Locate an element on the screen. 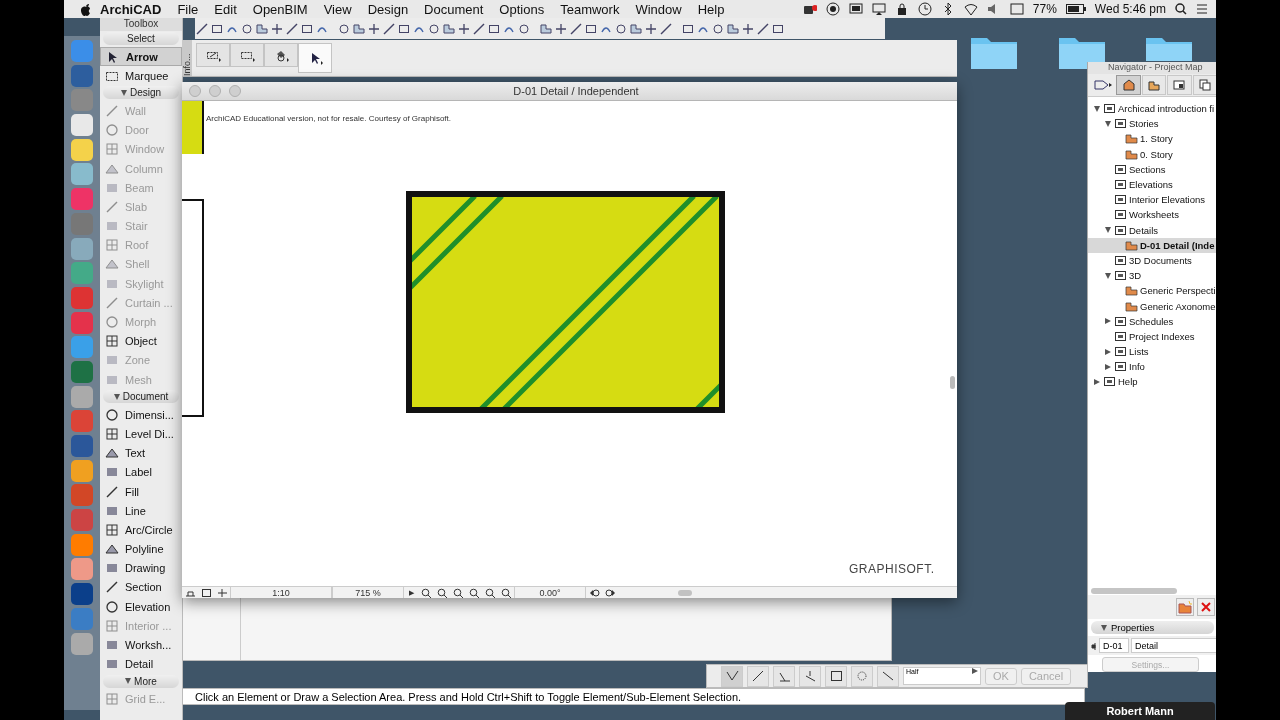 The image size is (1280, 720). menu-item: ArchiCAD is located at coordinates (131, 9).